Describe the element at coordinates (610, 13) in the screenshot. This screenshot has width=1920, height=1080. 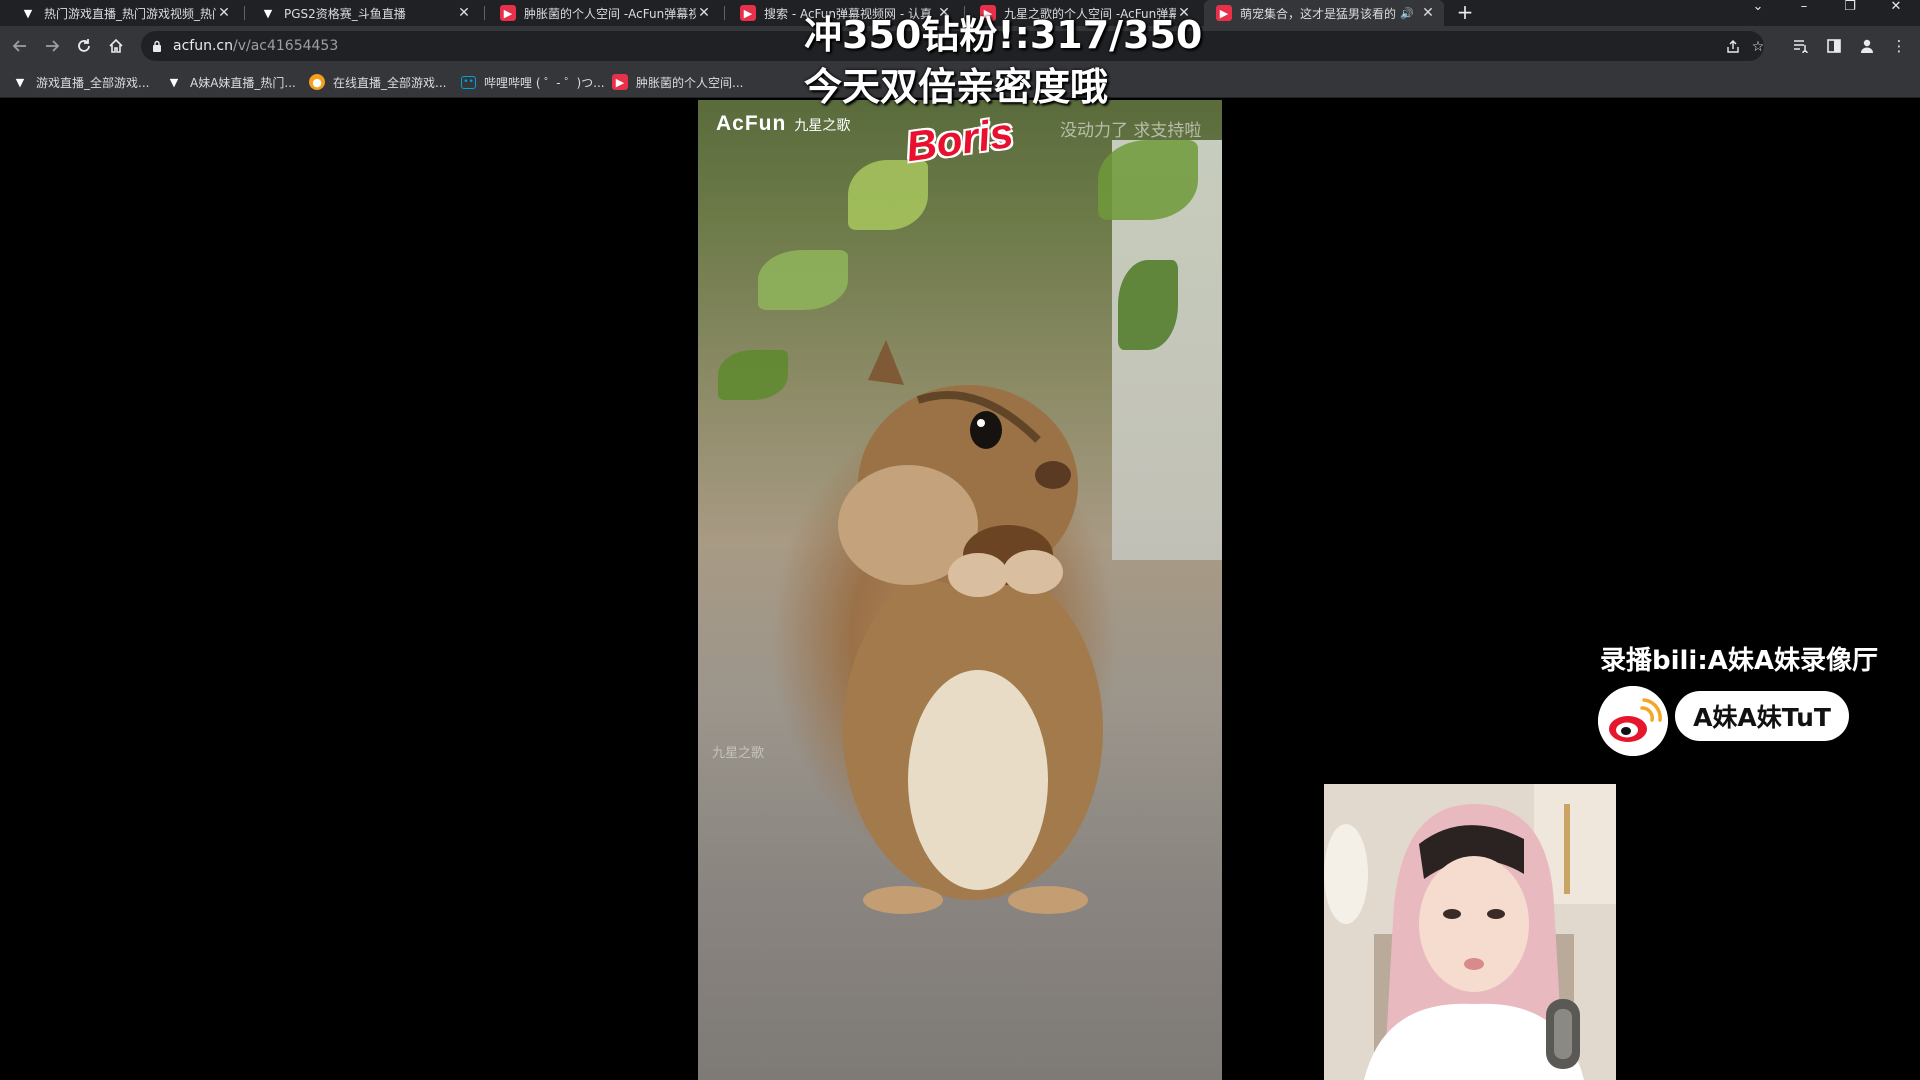
I see `tab-title: 肿胀菌的个人空间 -AcFun弹幕视` at that location.